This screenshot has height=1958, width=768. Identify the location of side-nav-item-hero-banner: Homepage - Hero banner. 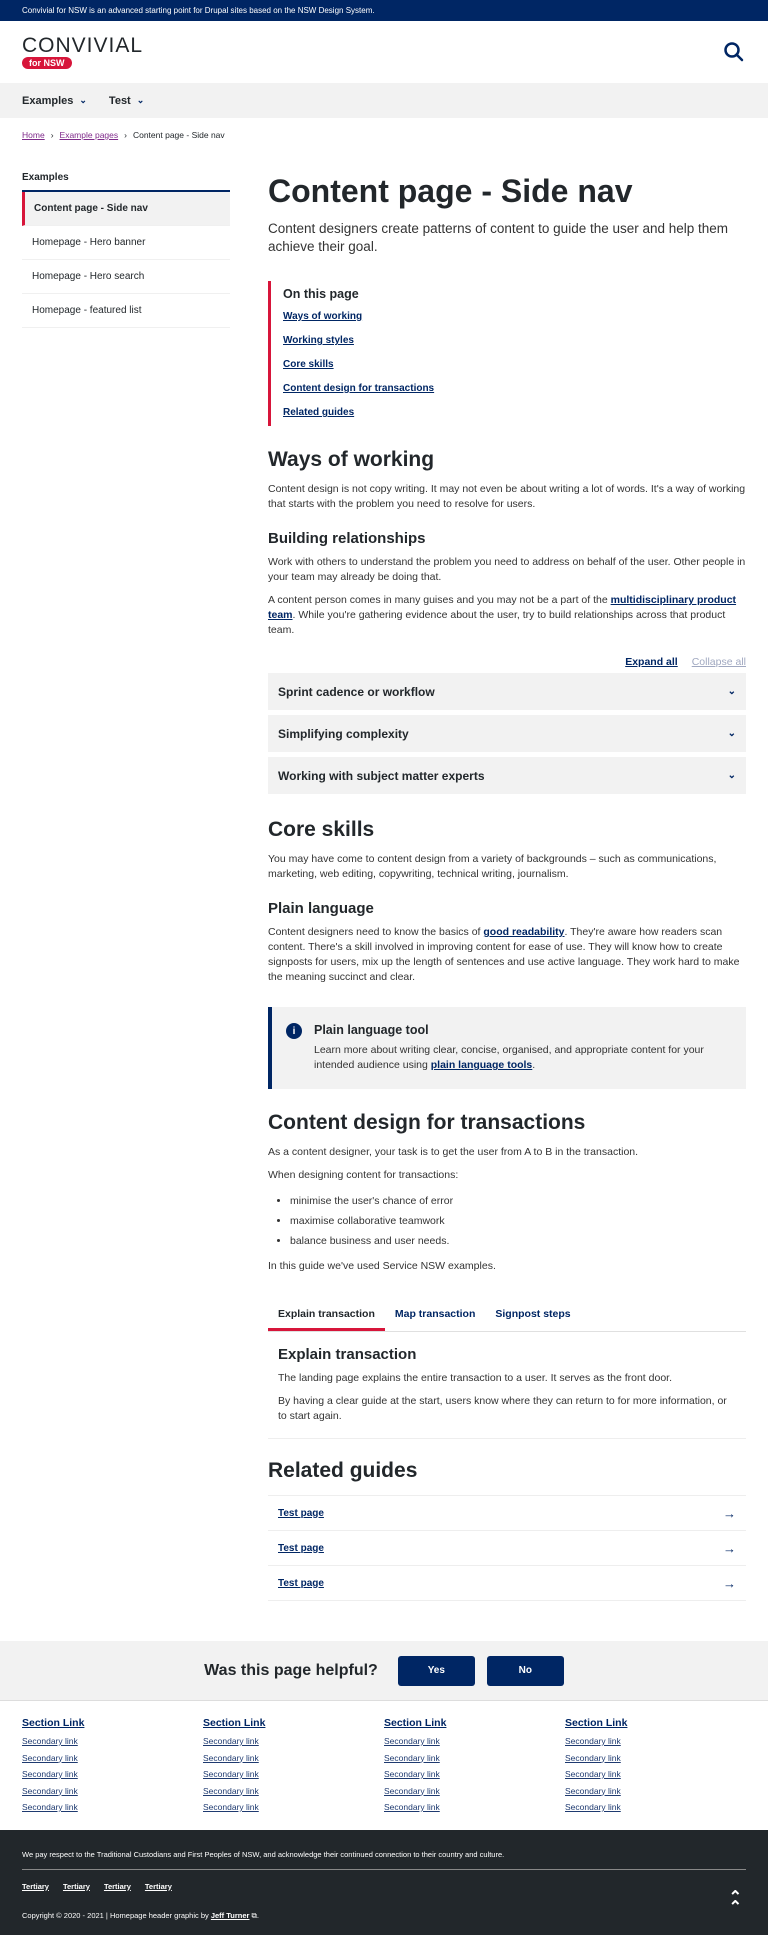
(126, 243).